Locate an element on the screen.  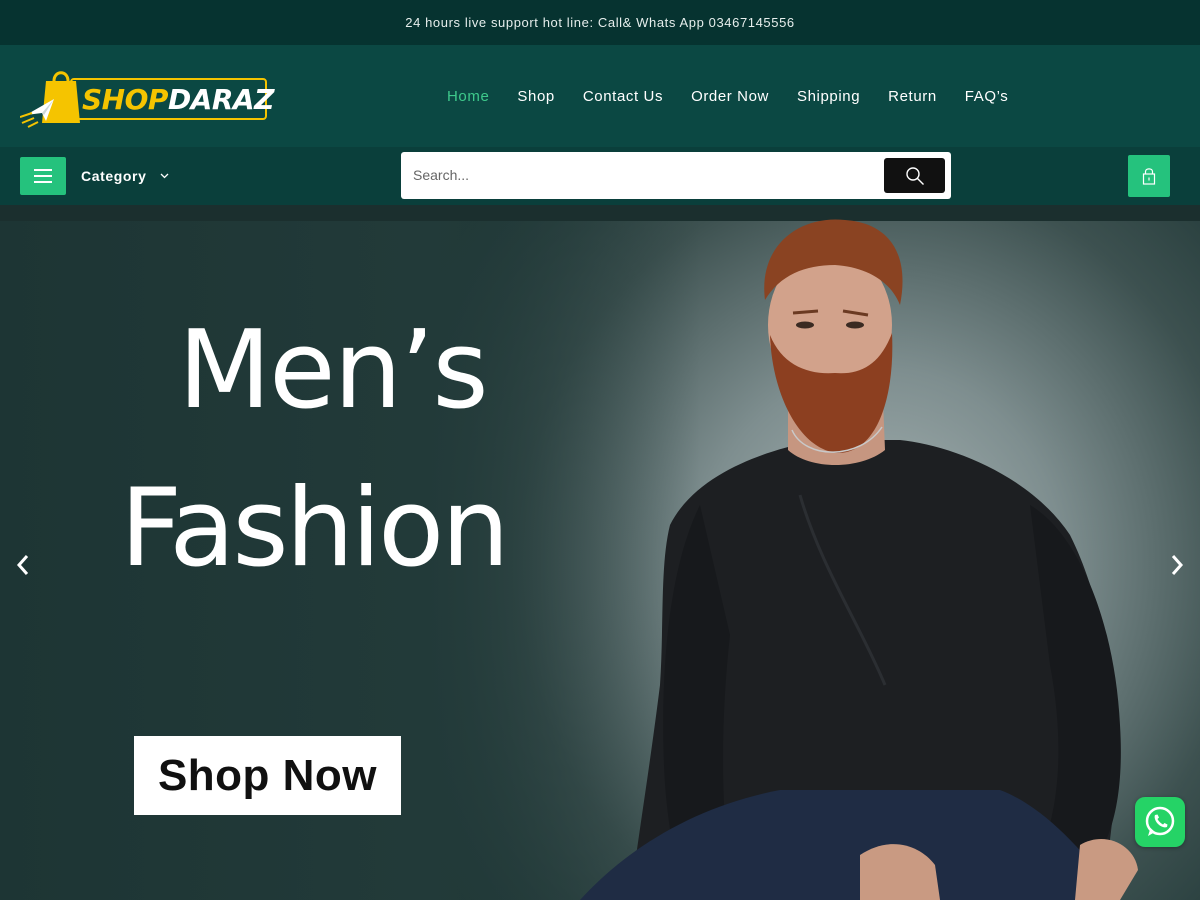
logo-word-shop: SHOP is located at coordinates (125, 99).